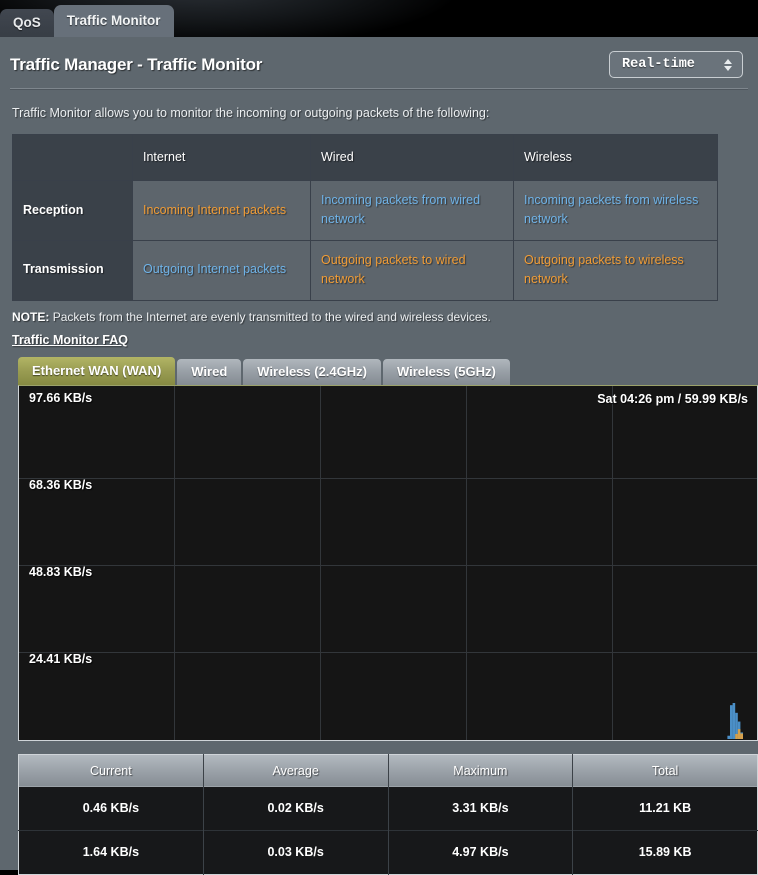  I want to click on y-axis-tick-1: 97.66 KB/s, so click(61, 397).